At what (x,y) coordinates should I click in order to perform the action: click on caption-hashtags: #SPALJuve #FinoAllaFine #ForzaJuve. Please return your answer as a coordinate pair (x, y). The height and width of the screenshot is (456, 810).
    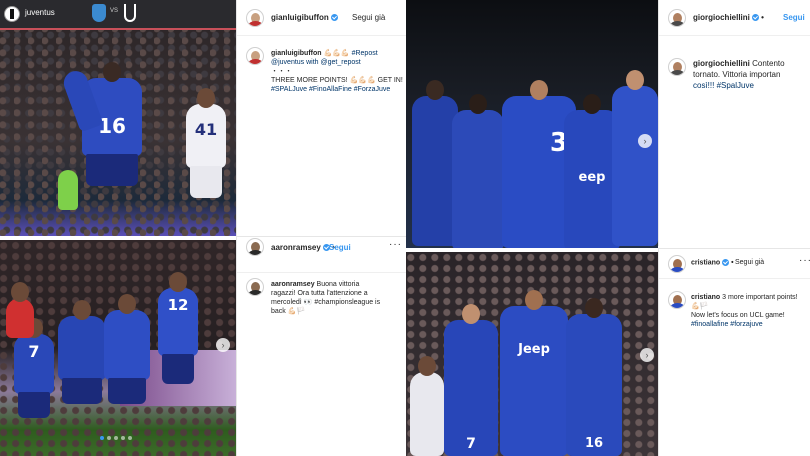
    Looking at the image, I should click on (336, 89).